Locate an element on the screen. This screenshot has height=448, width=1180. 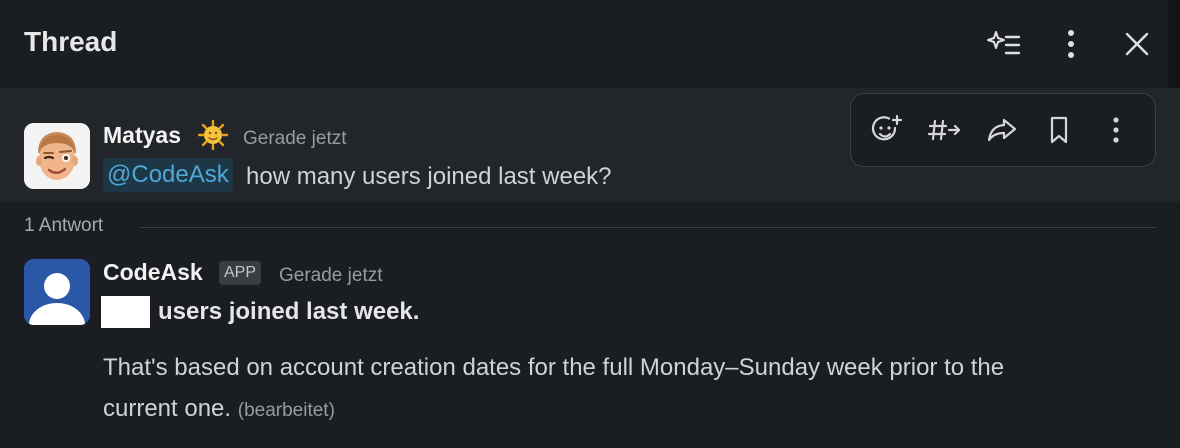
thread-title: Thread is located at coordinates (71, 41).